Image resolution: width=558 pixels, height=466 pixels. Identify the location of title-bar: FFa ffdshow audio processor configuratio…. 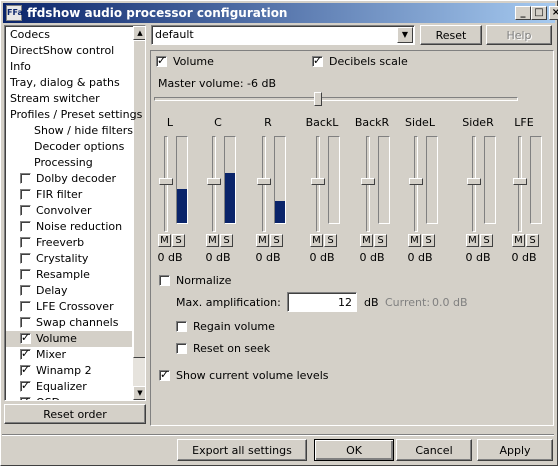
(280, 13).